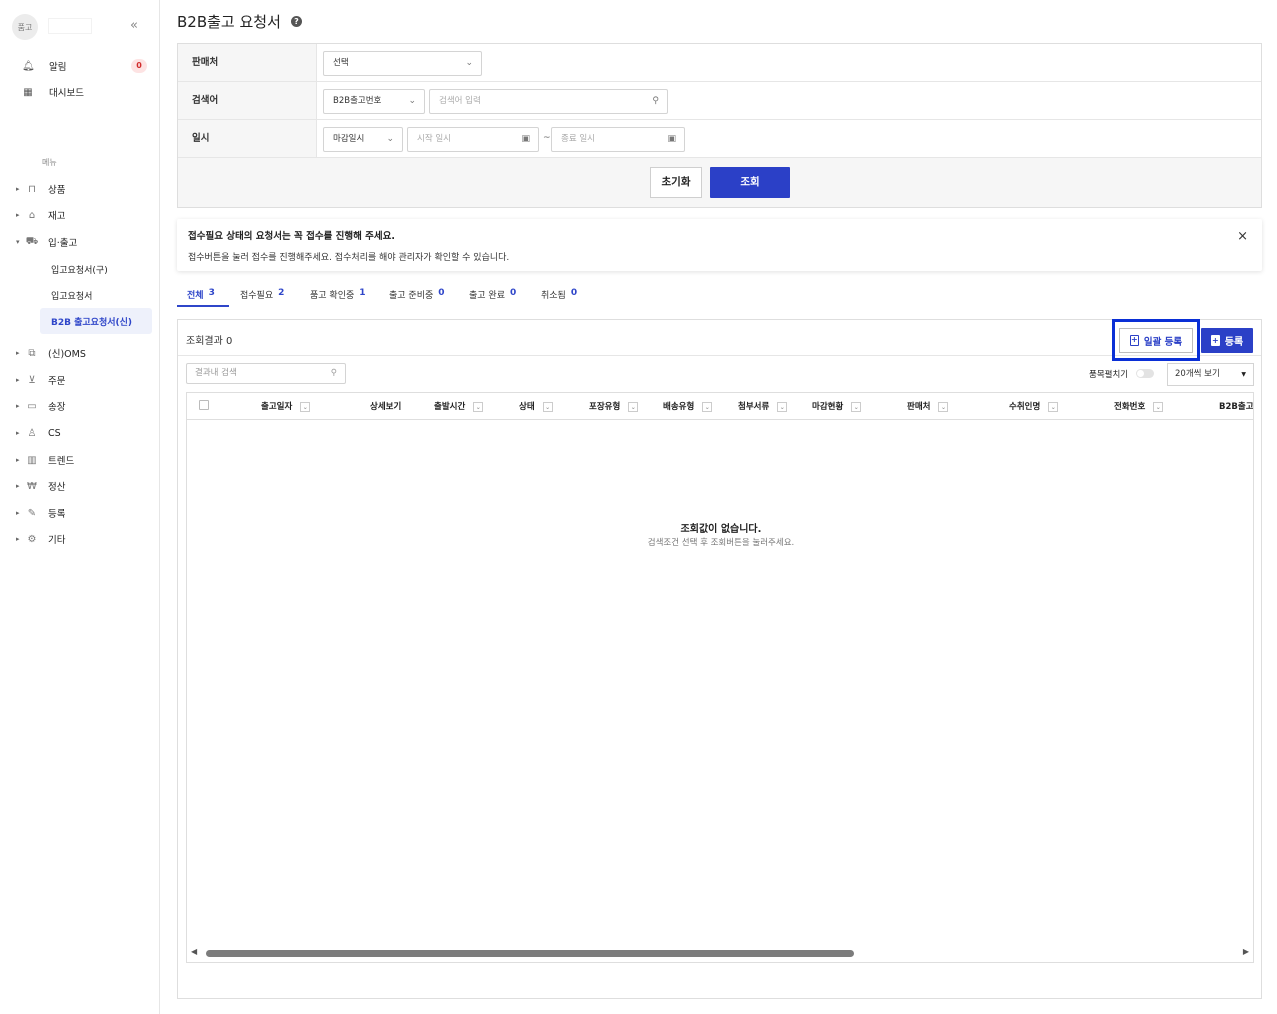 This screenshot has width=1277, height=1014. I want to click on column-header: B2B출고, so click(1236, 406).